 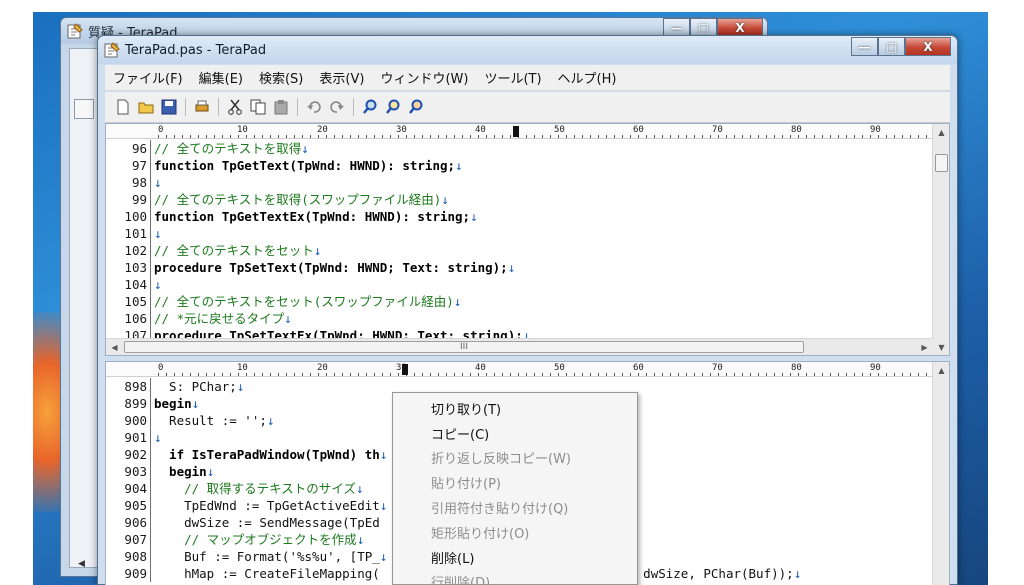 I want to click on menu-window: ウィンドウ(W), so click(x=424, y=77).